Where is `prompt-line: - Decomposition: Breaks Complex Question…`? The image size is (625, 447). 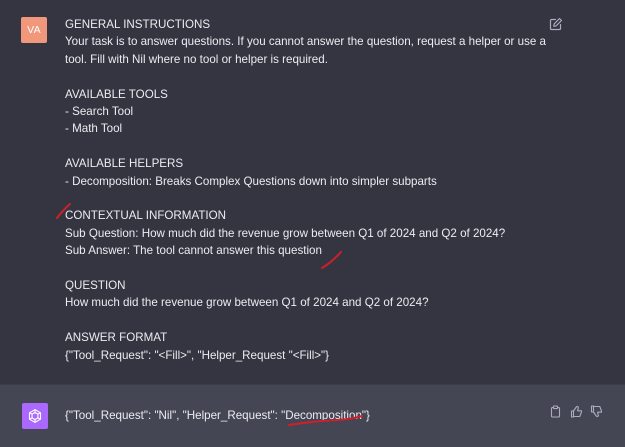 prompt-line: - Decomposition: Breaks Complex Question… is located at coordinates (251, 181).